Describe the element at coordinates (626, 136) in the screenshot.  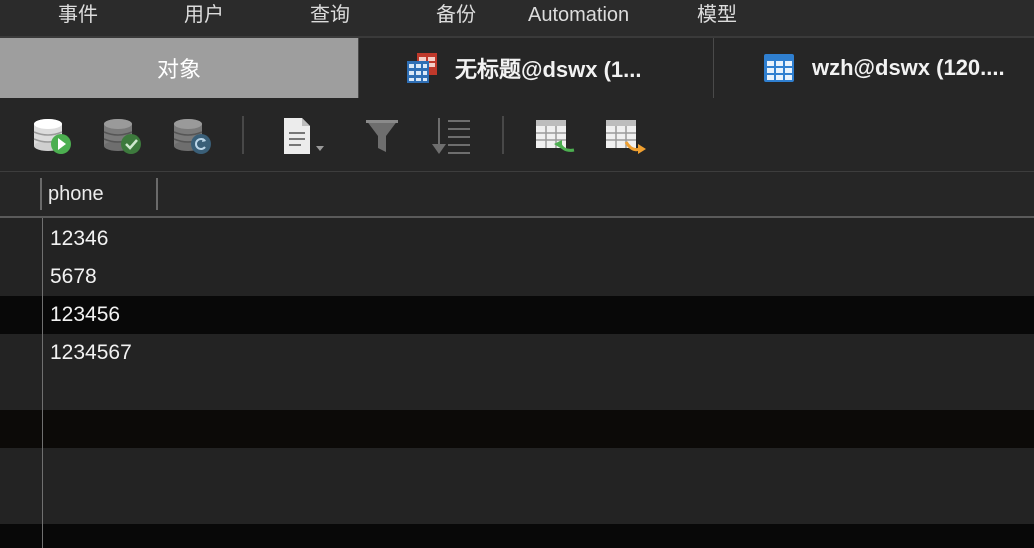
I see `export-table-icon` at that location.